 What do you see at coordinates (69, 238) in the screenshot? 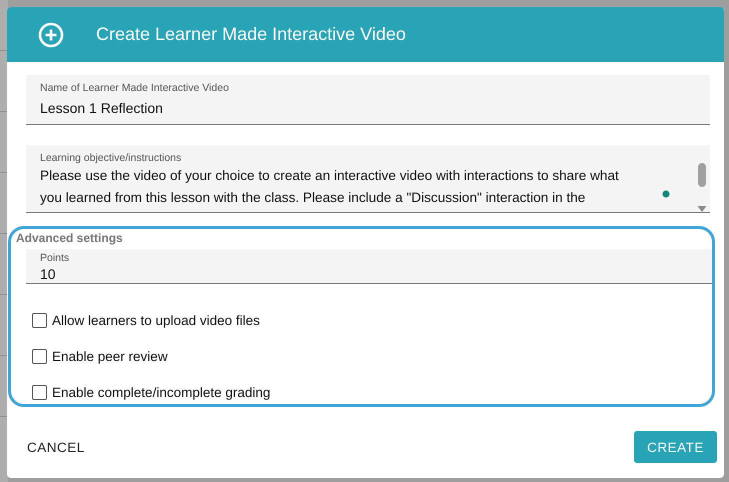
I see `section-heading: Advanced settings` at bounding box center [69, 238].